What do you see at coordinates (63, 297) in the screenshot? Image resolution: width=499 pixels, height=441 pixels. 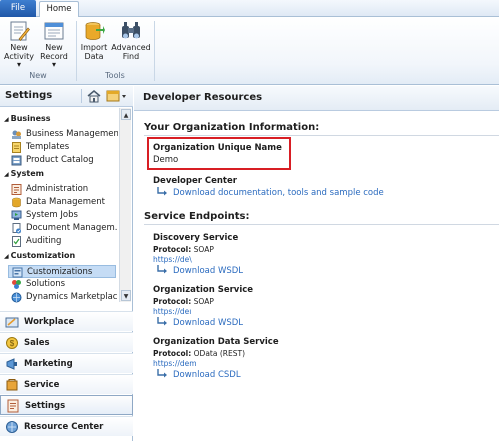 I see `tree-item-dynamics-marketplace: Dynamics Marketplace` at bounding box center [63, 297].